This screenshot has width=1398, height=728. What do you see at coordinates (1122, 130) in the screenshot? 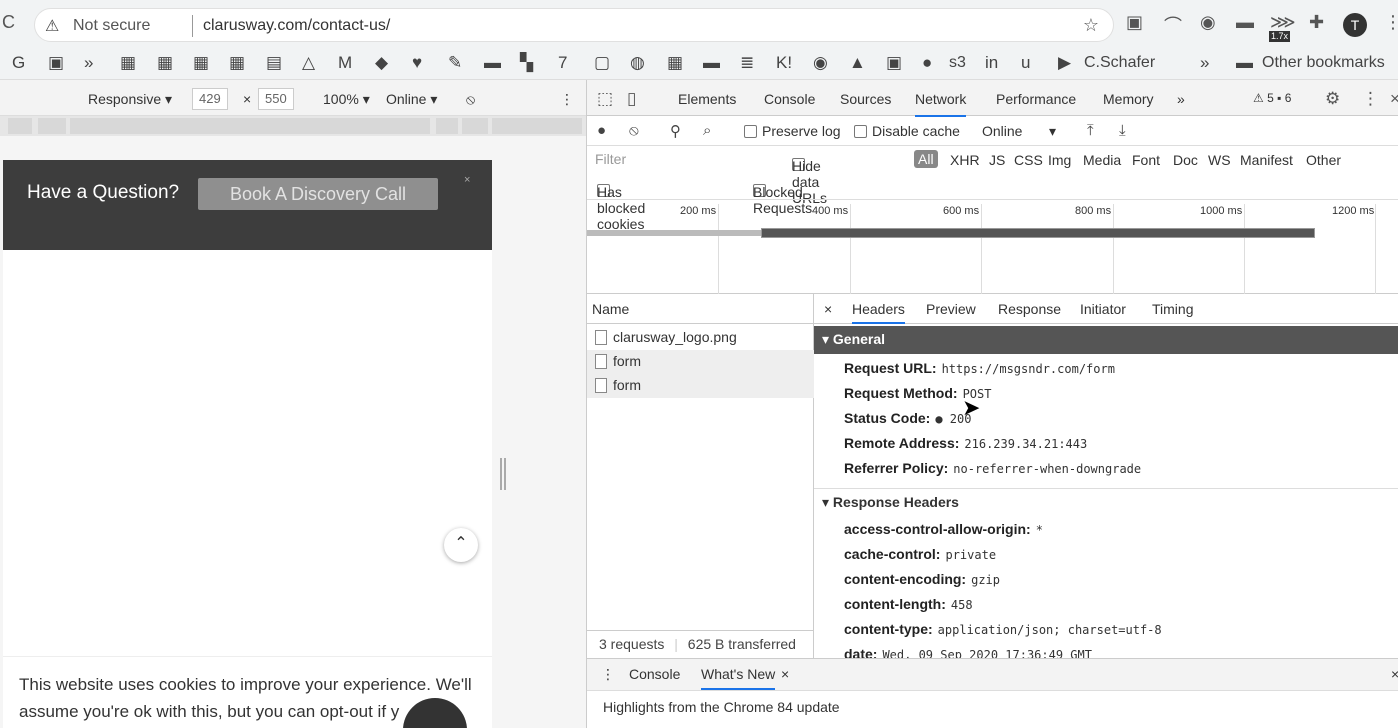
I see `export-har-icon: ⤓` at bounding box center [1122, 130].